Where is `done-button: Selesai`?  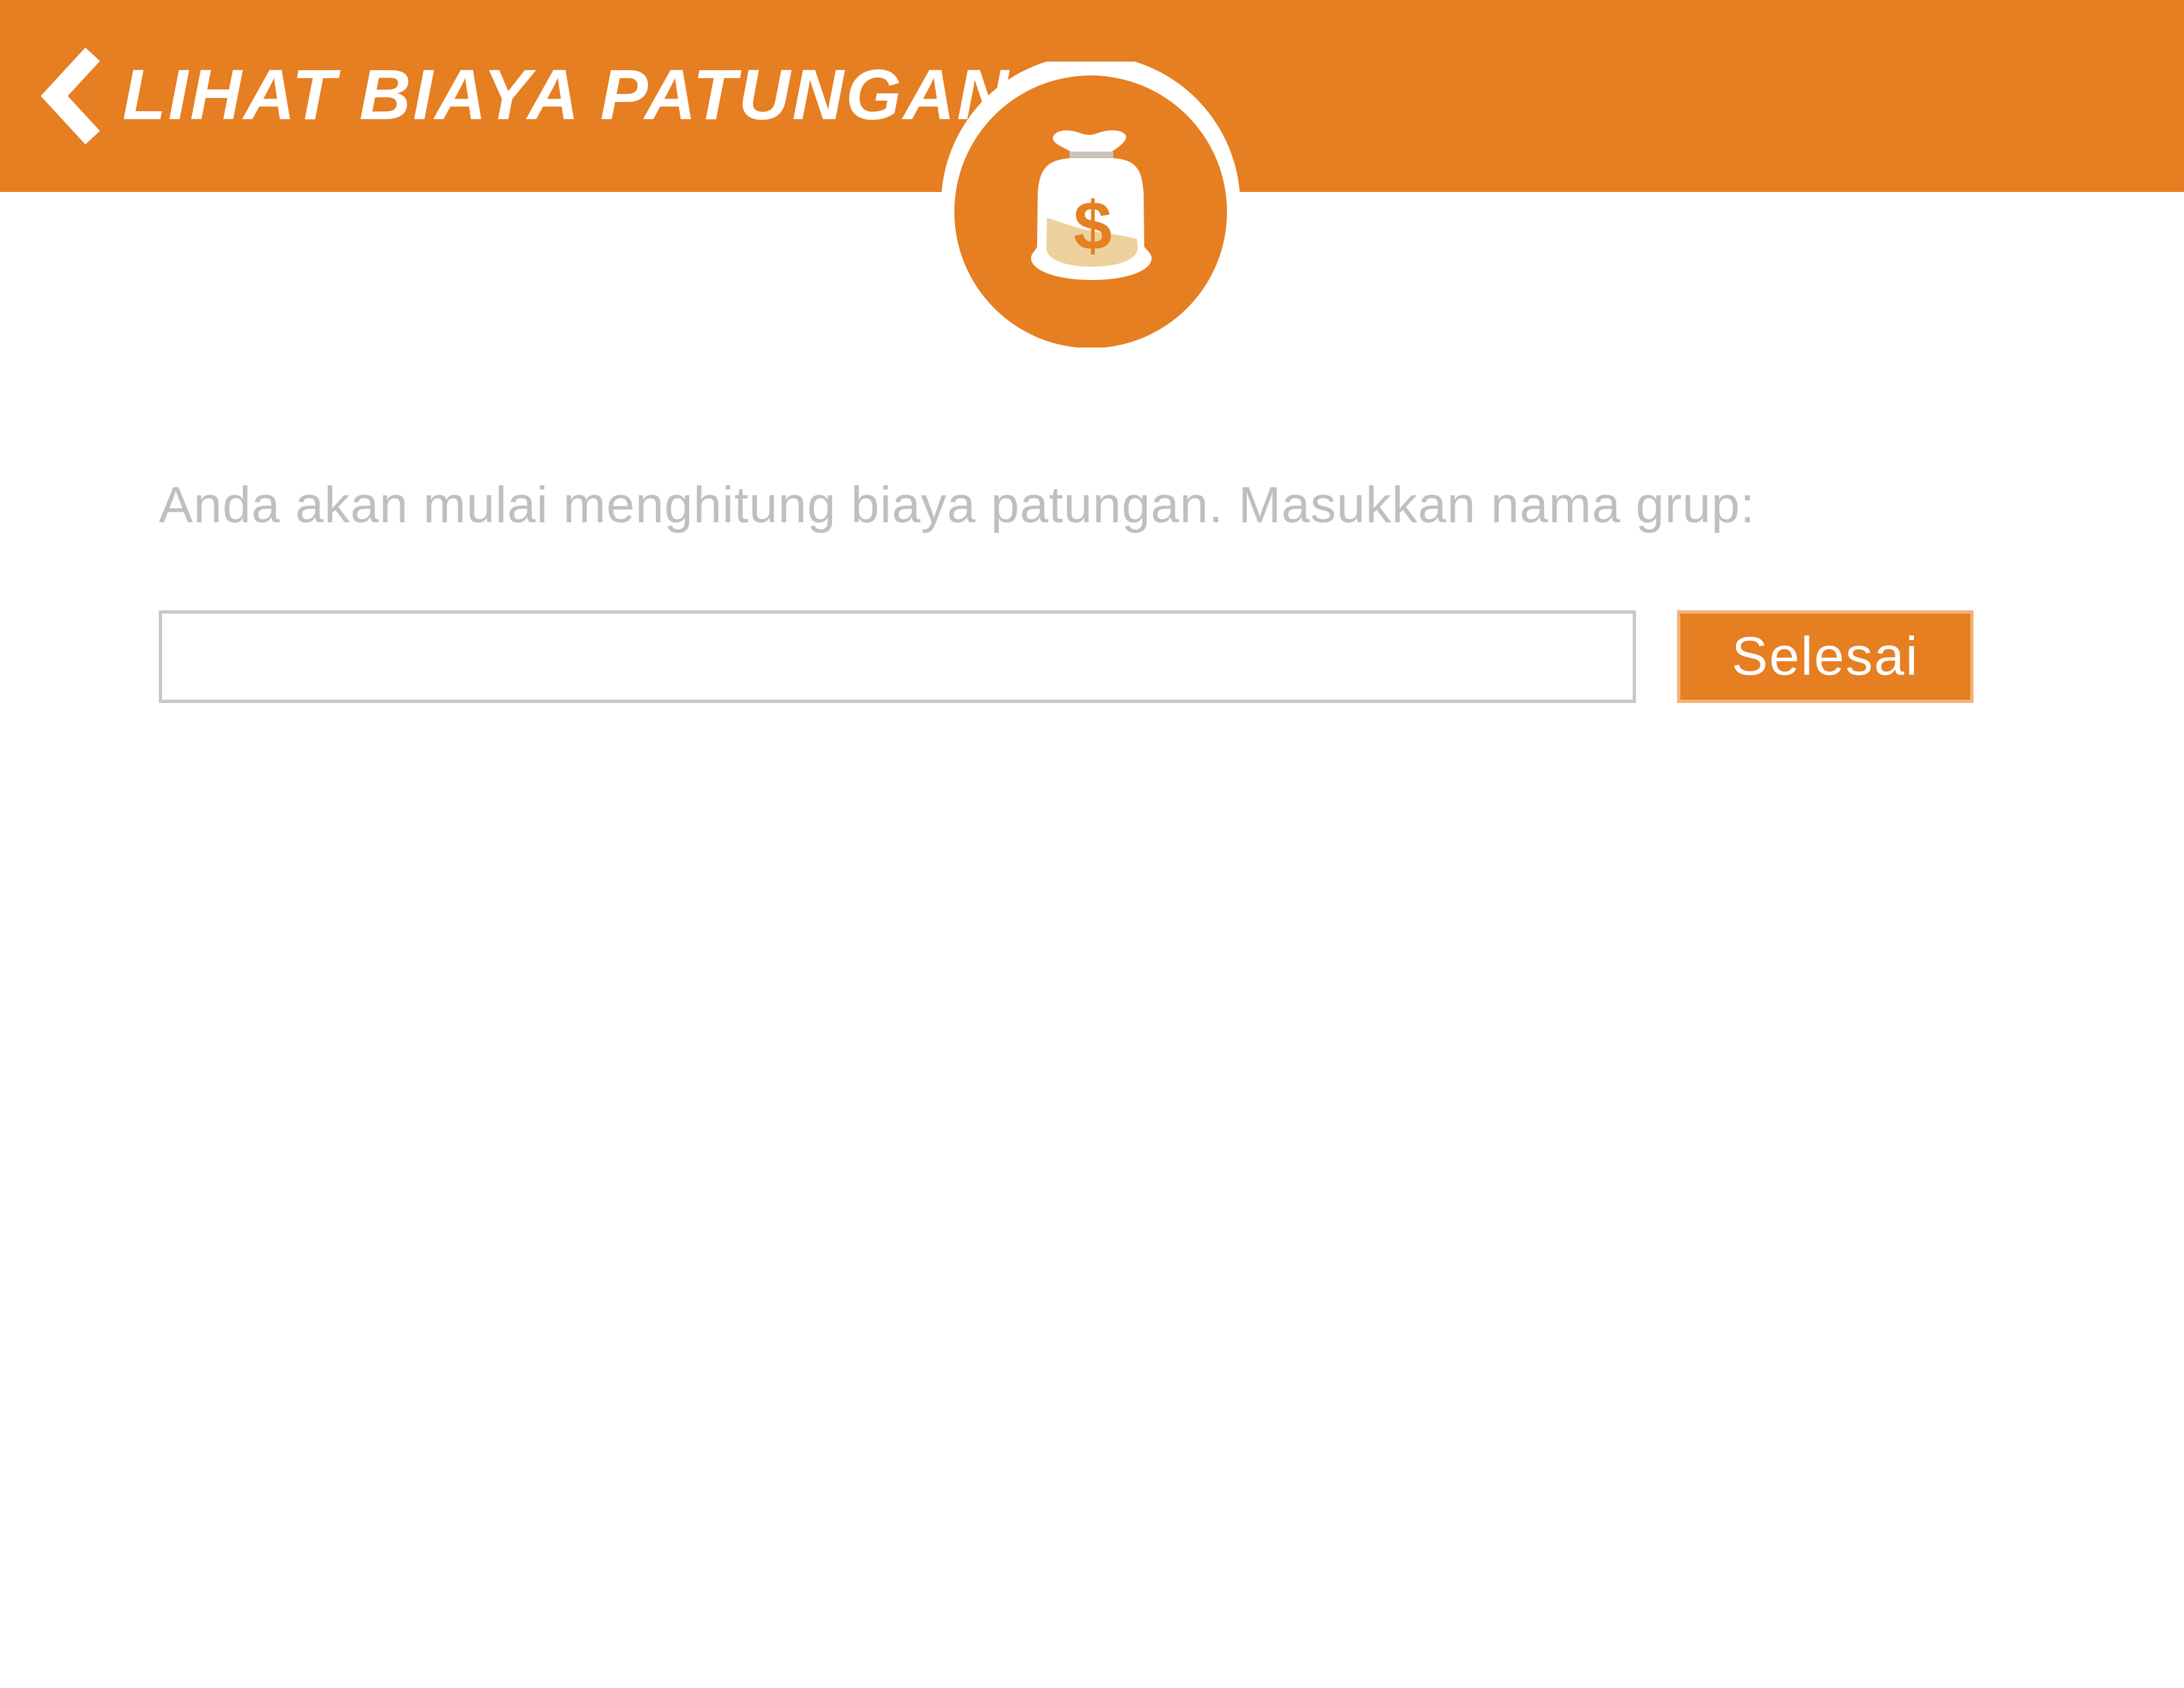 done-button: Selesai is located at coordinates (1826, 656).